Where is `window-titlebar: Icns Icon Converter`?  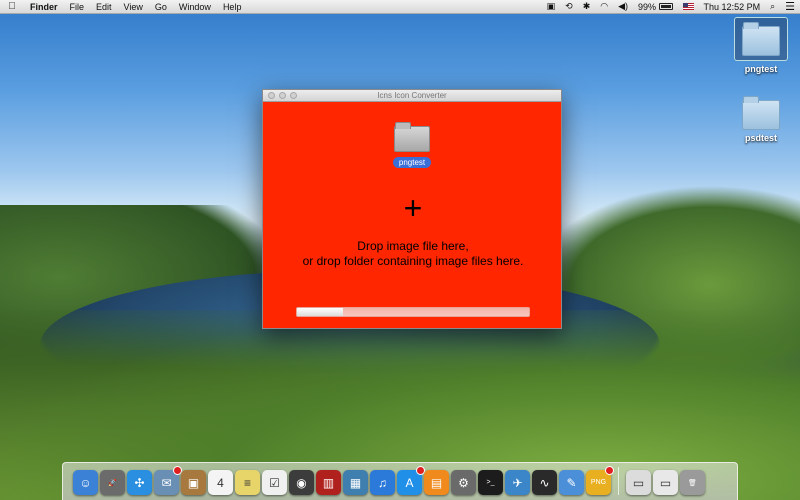
window-titlebar: Icns Icon Converter is located at coordinates (412, 96).